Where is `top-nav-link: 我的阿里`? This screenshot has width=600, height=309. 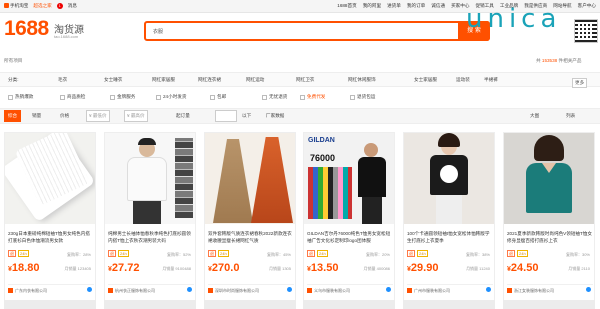 top-nav-link: 我的阿里 is located at coordinates (372, 6).